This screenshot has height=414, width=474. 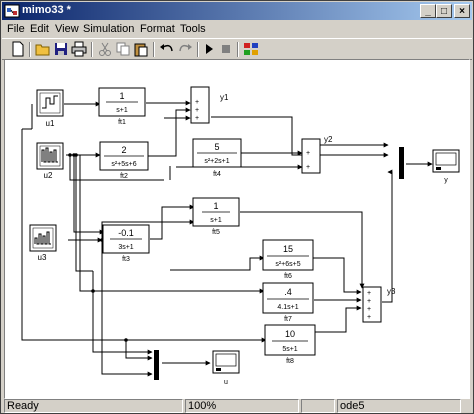 I want to click on mux-u-icon, so click(x=156, y=365).